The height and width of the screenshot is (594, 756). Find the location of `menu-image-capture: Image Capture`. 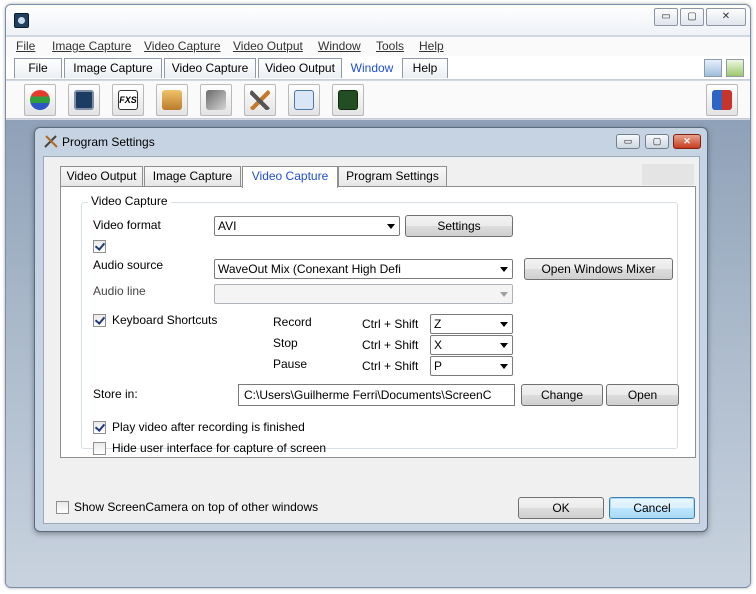

menu-image-capture: Image Capture is located at coordinates (91, 46).